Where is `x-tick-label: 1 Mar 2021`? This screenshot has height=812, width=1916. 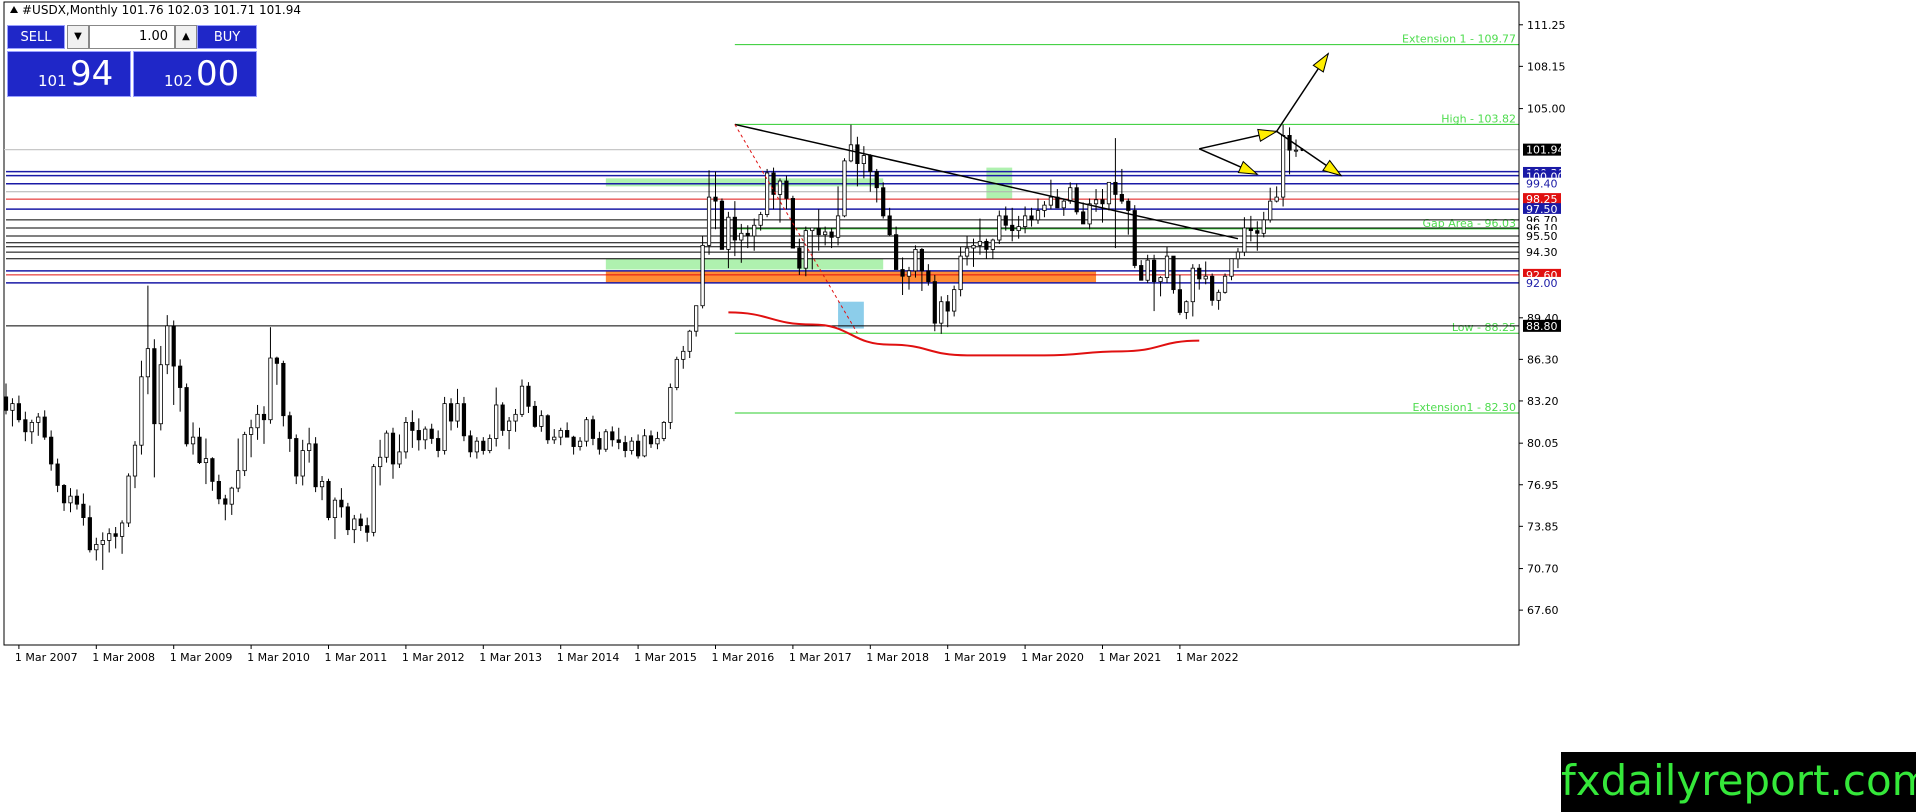
x-tick-label: 1 Mar 2021 is located at coordinates (1130, 657).